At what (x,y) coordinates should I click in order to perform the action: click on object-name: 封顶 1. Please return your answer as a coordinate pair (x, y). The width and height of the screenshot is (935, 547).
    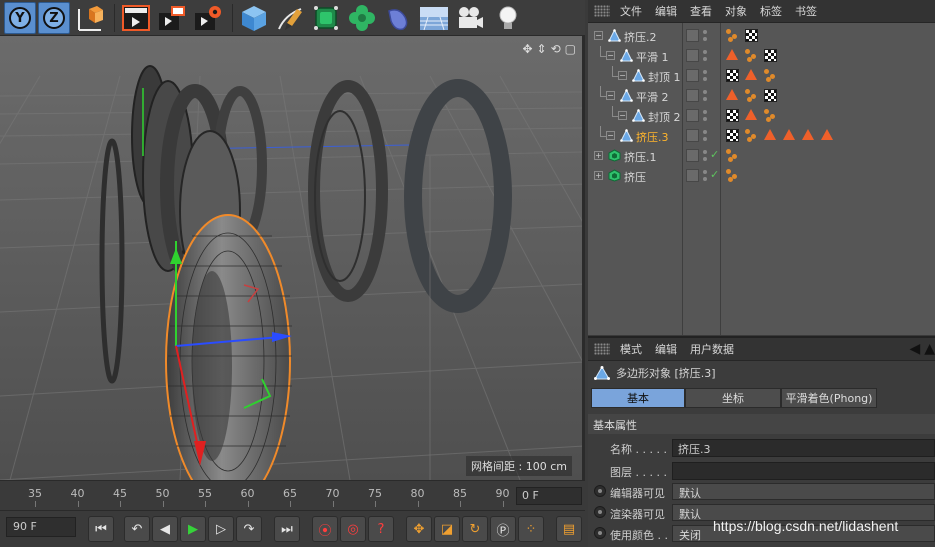
    Looking at the image, I should click on (664, 77).